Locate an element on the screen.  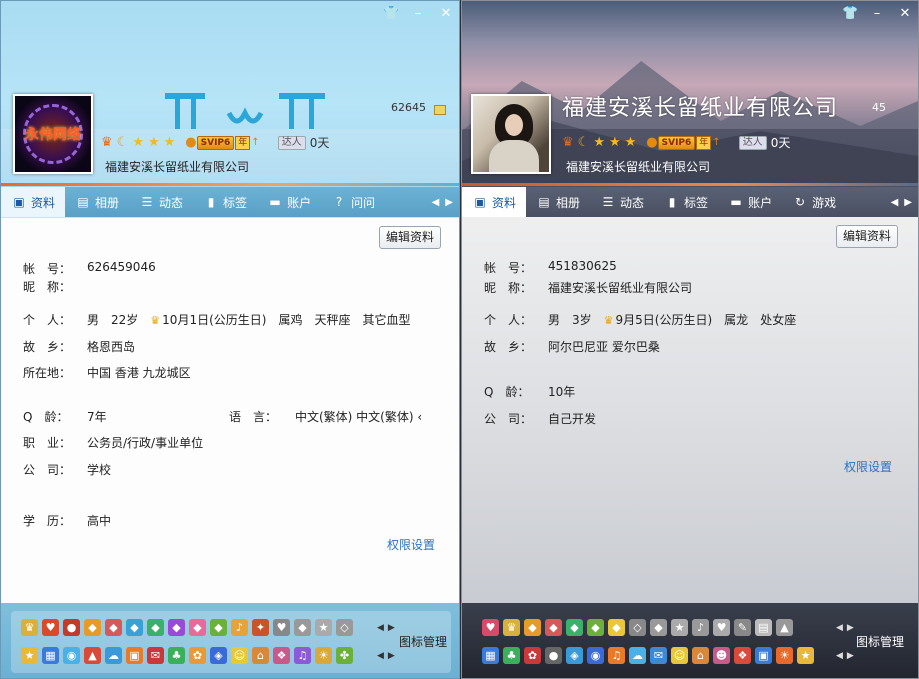
grey-diamond-icon: ◆ is located at coordinates (658, 627).